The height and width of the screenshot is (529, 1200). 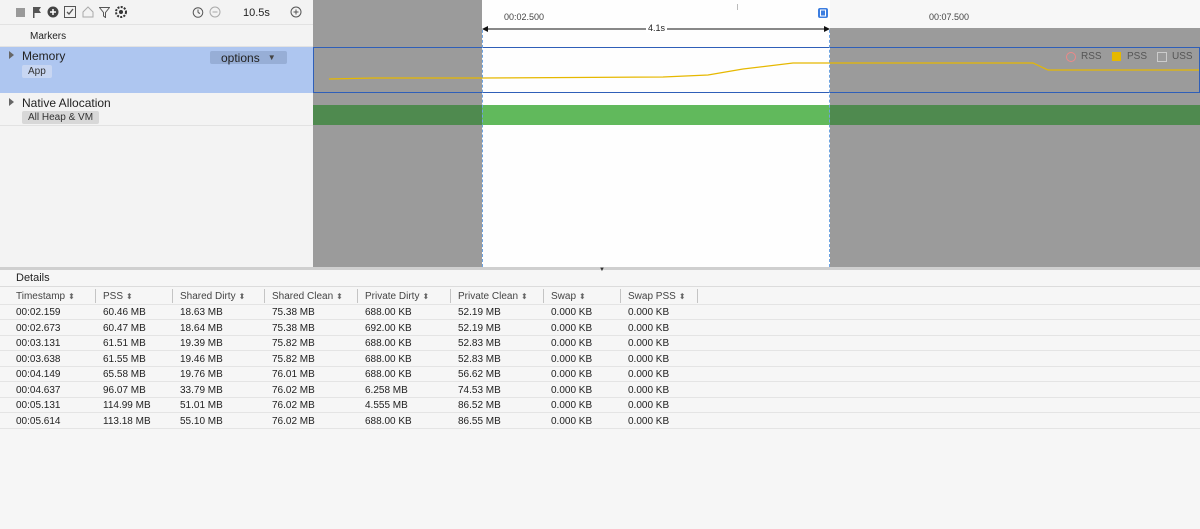 What do you see at coordinates (388, 328) in the screenshot?
I see `table-cell: 692.00 KB` at bounding box center [388, 328].